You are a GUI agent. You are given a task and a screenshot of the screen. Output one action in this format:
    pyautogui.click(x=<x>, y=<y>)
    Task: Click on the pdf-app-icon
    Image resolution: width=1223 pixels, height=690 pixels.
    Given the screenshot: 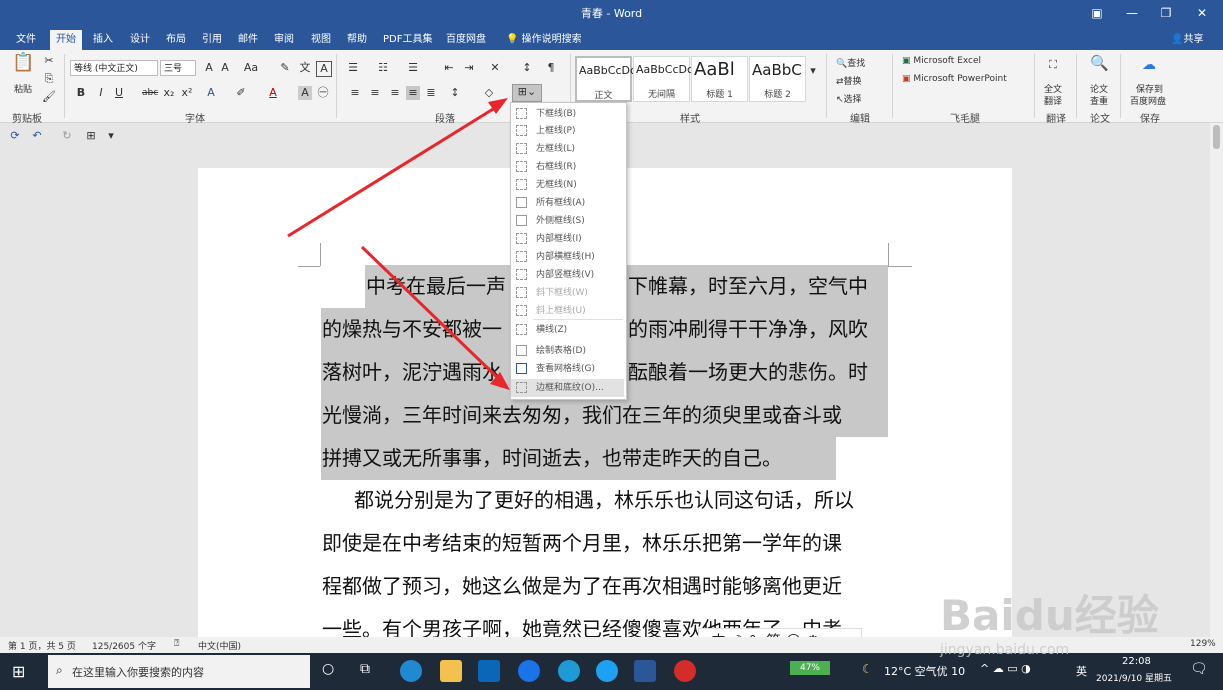 What is the action you would take?
    pyautogui.click(x=685, y=671)
    